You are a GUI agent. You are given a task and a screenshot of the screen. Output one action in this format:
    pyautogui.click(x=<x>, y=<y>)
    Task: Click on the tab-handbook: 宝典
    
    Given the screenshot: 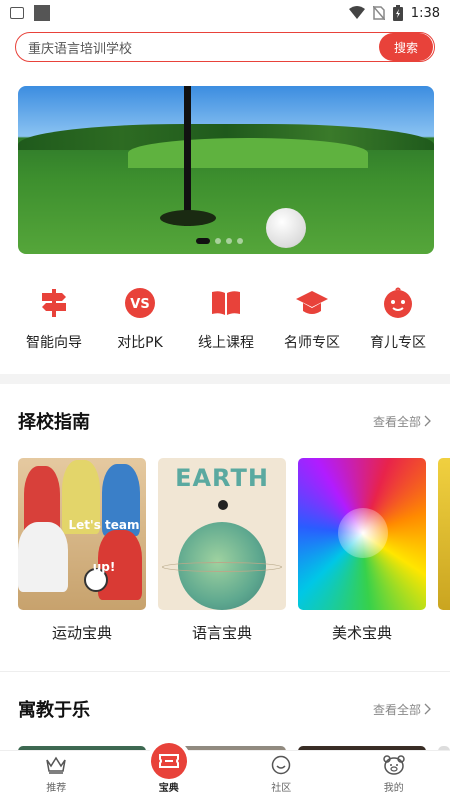 What is the action you would take?
    pyautogui.click(x=169, y=771)
    